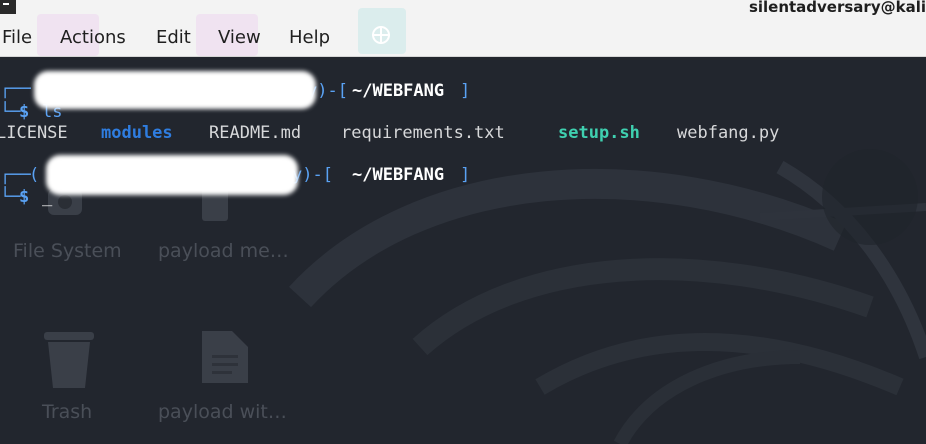  What do you see at coordinates (599, 133) in the screenshot?
I see `exec-entry: setup.sh` at bounding box center [599, 133].